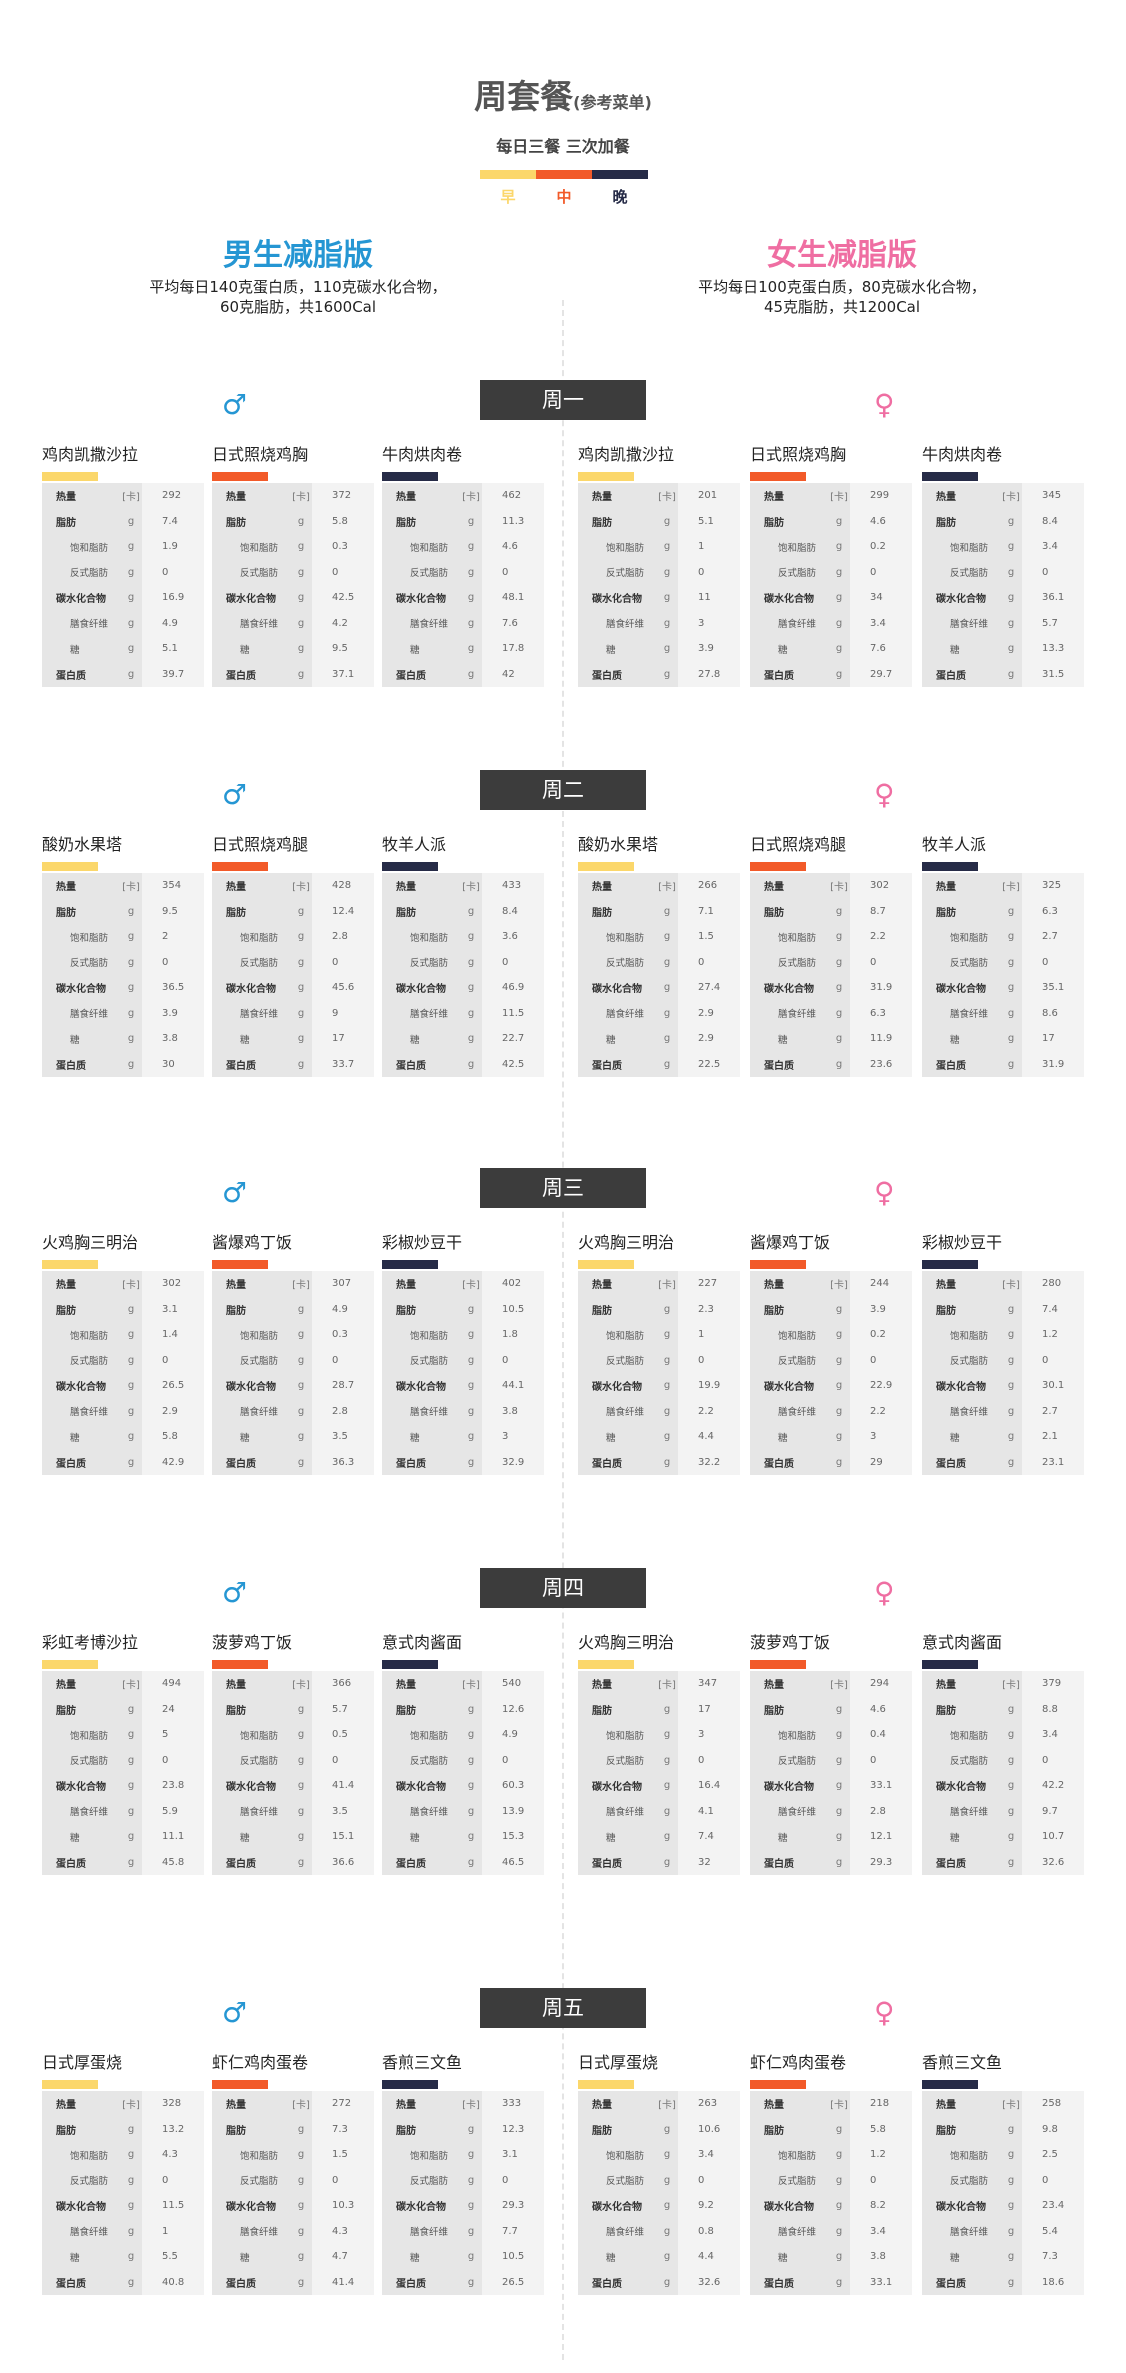 This screenshot has height=2373, width=1126. I want to click on nutrition-row: 热量 [卡] 402, so click(463, 1284).